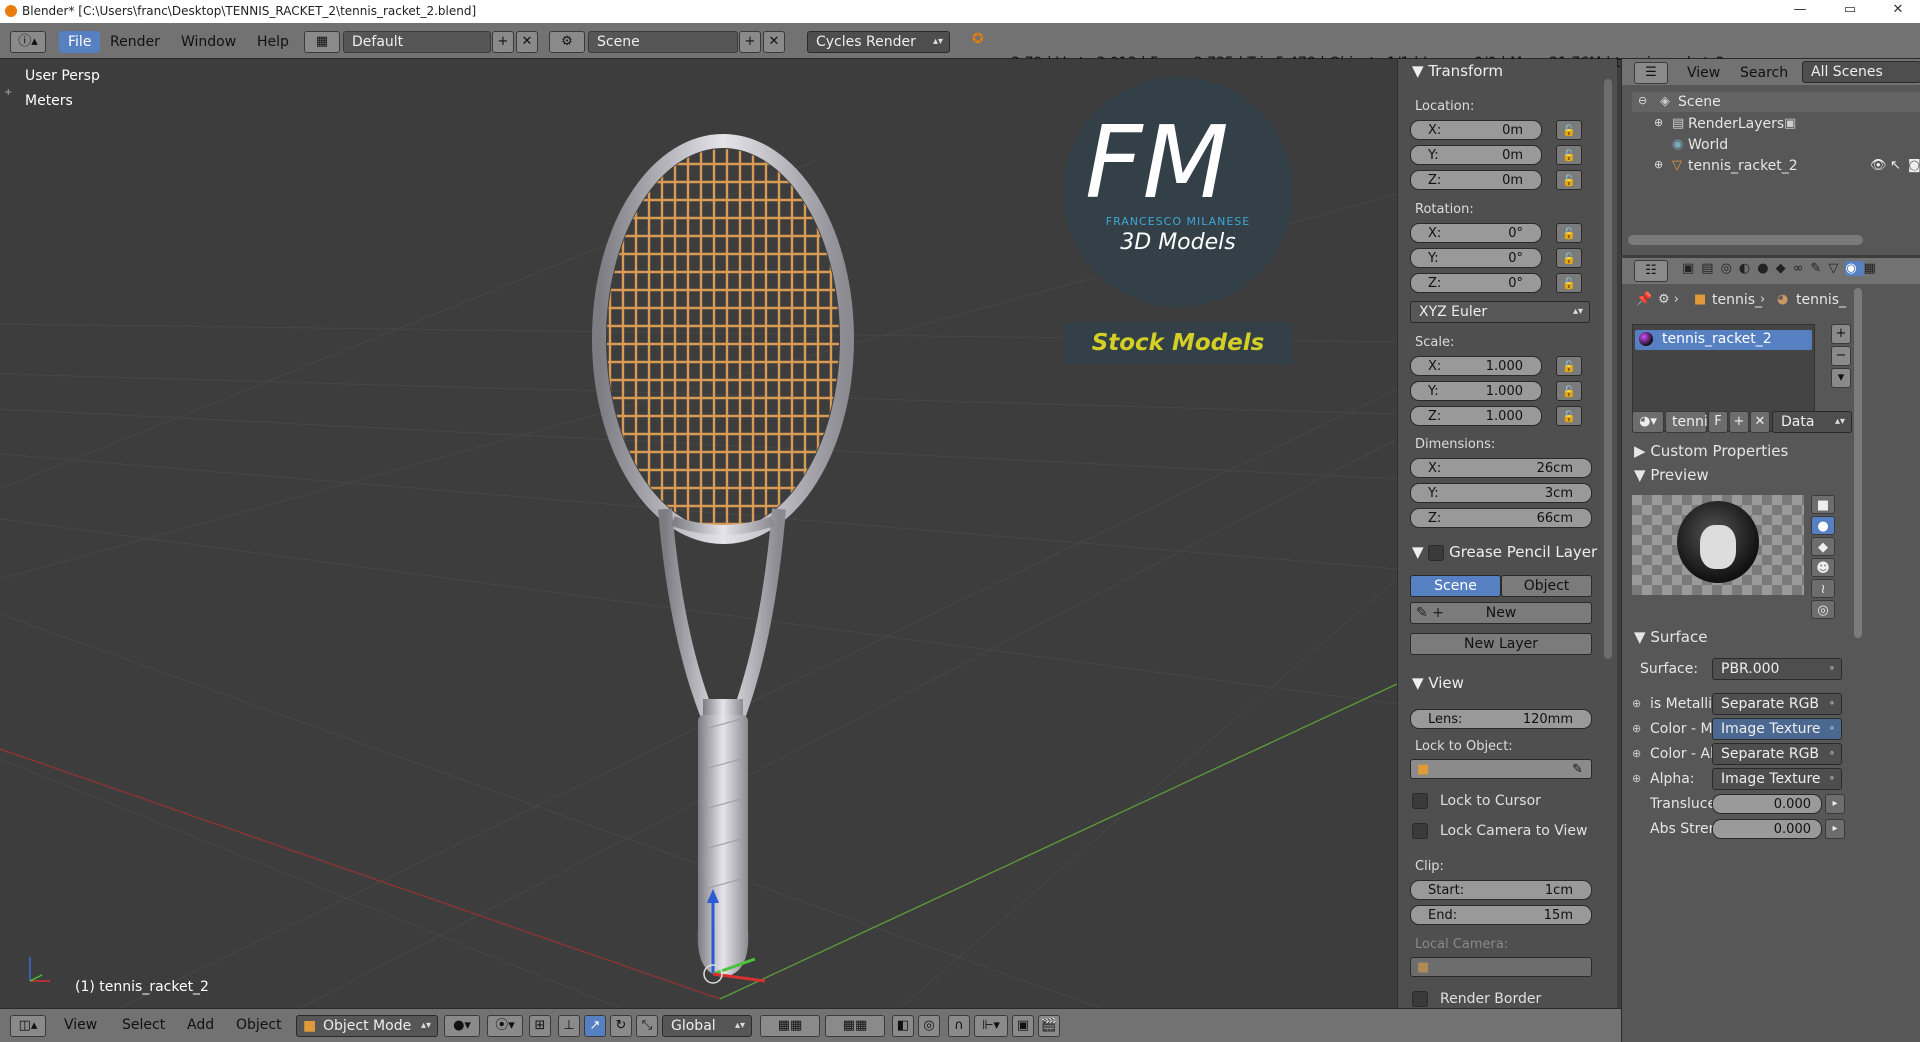 This screenshot has width=1920, height=1042. What do you see at coordinates (1841, 356) in the screenshot?
I see `remove-slot-icon: −` at bounding box center [1841, 356].